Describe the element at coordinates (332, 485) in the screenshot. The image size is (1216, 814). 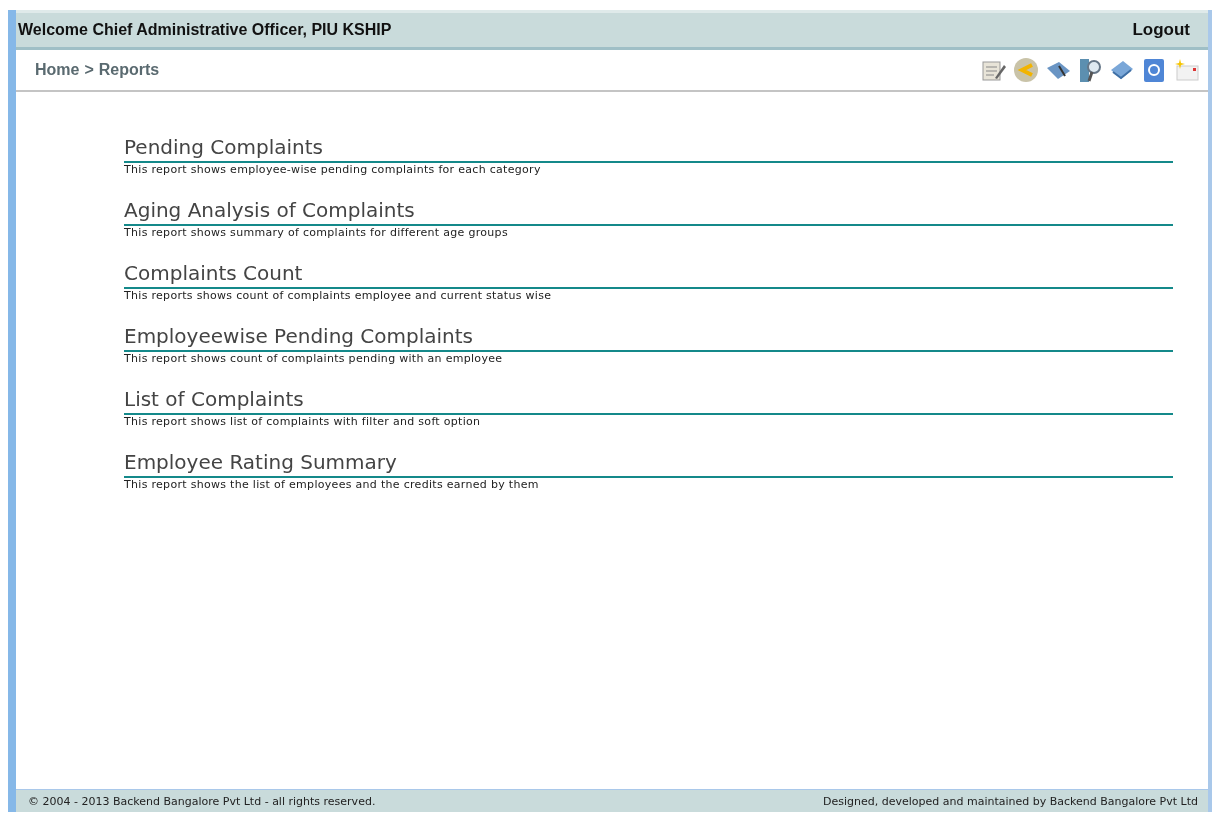
I see `report-description: This report shows the list of employees and the credits earned by them` at that location.